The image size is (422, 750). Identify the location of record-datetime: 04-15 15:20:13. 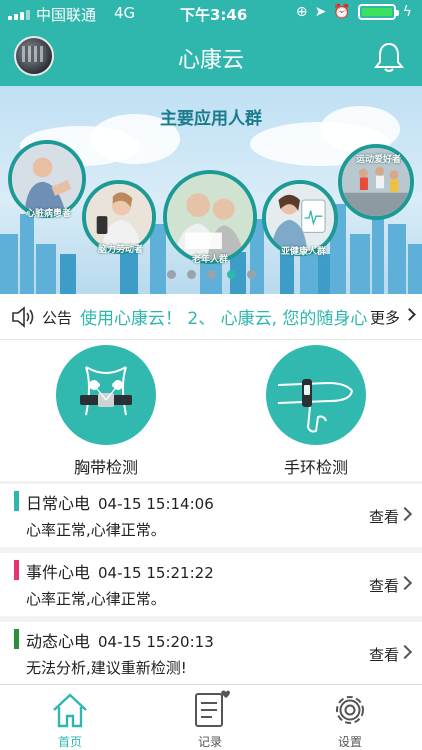
(156, 642).